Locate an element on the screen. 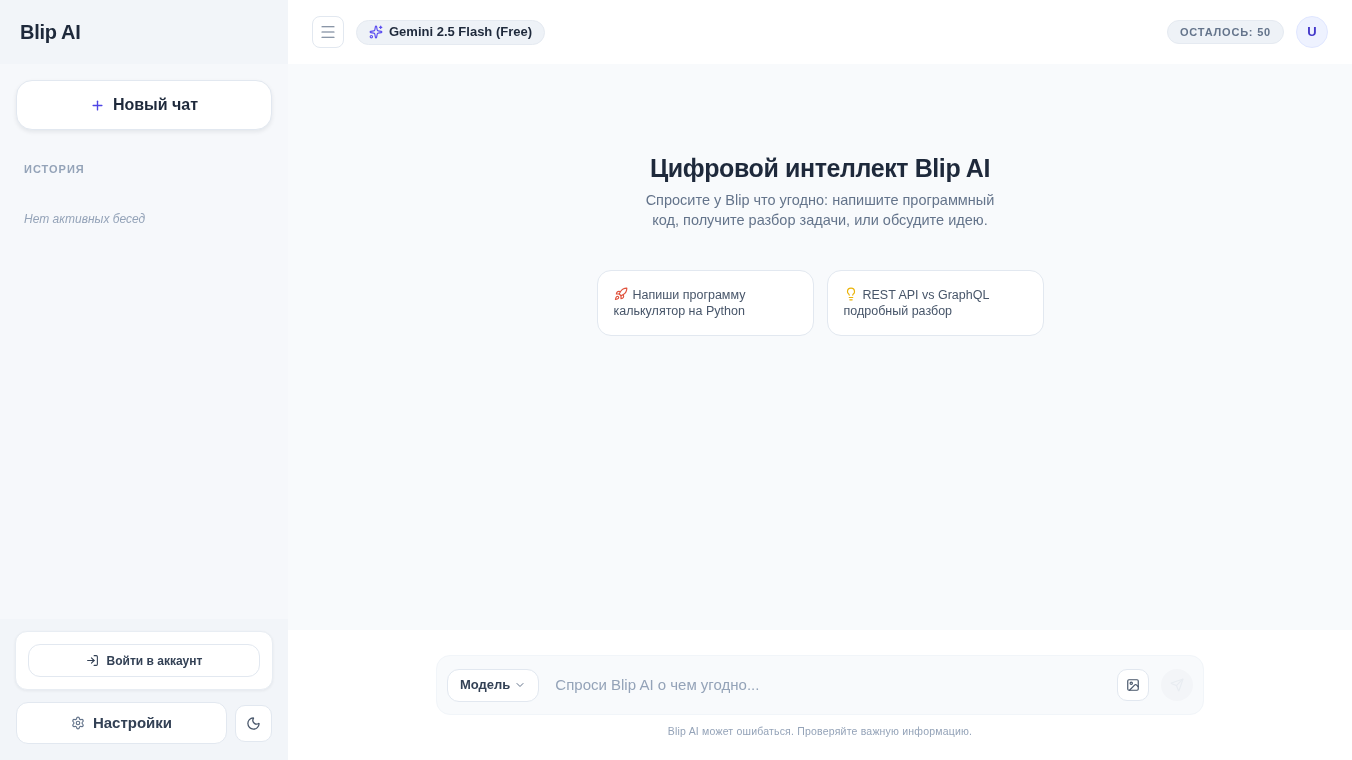 This screenshot has width=1352, height=760. user-avatar: U is located at coordinates (1312, 32).